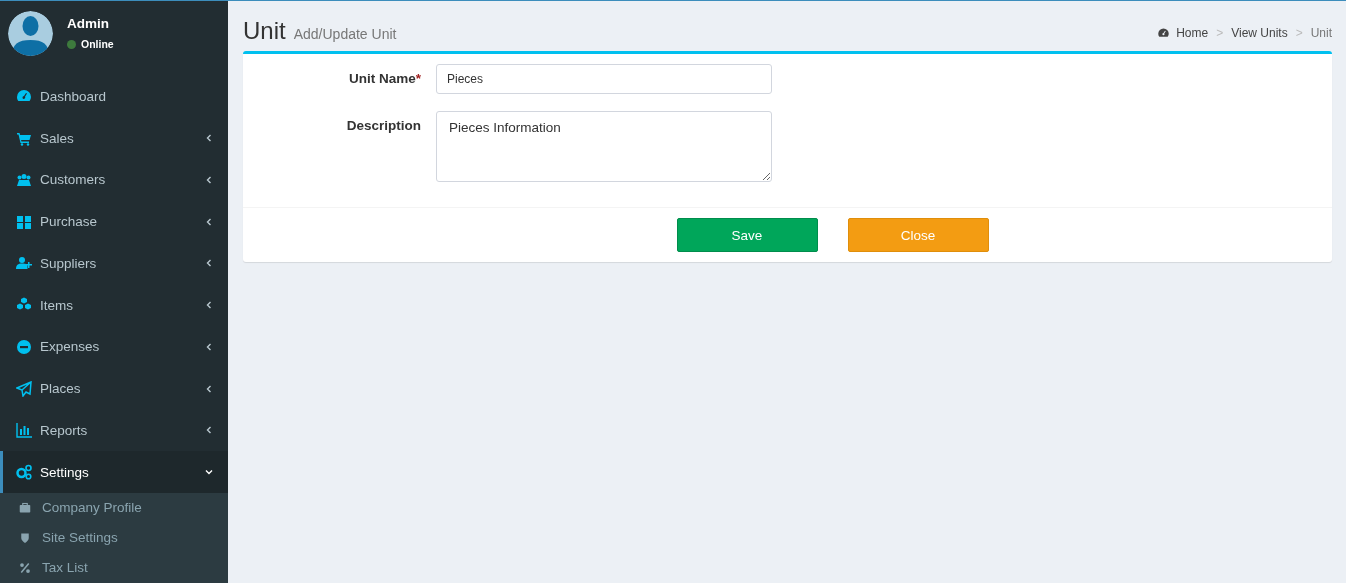 This screenshot has width=1346, height=583. Describe the element at coordinates (604, 79) in the screenshot. I see `input-field: Pieces` at that location.